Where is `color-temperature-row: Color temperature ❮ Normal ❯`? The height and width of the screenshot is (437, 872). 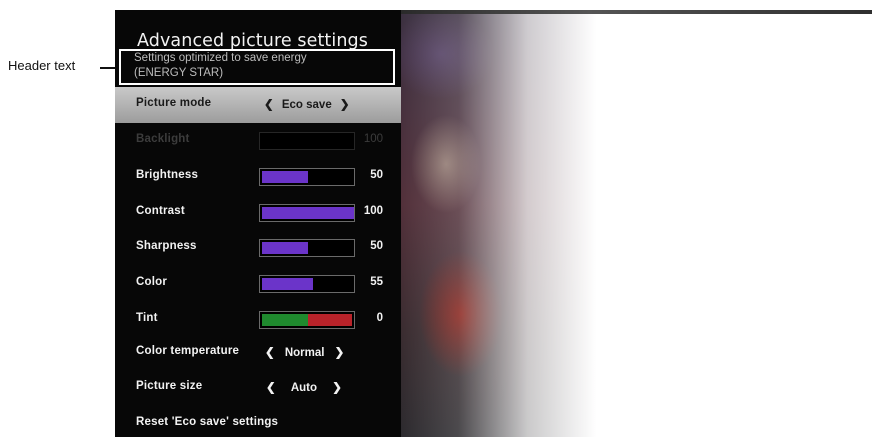
color-temperature-row: Color temperature ❮ Normal ❯ is located at coordinates (258, 353).